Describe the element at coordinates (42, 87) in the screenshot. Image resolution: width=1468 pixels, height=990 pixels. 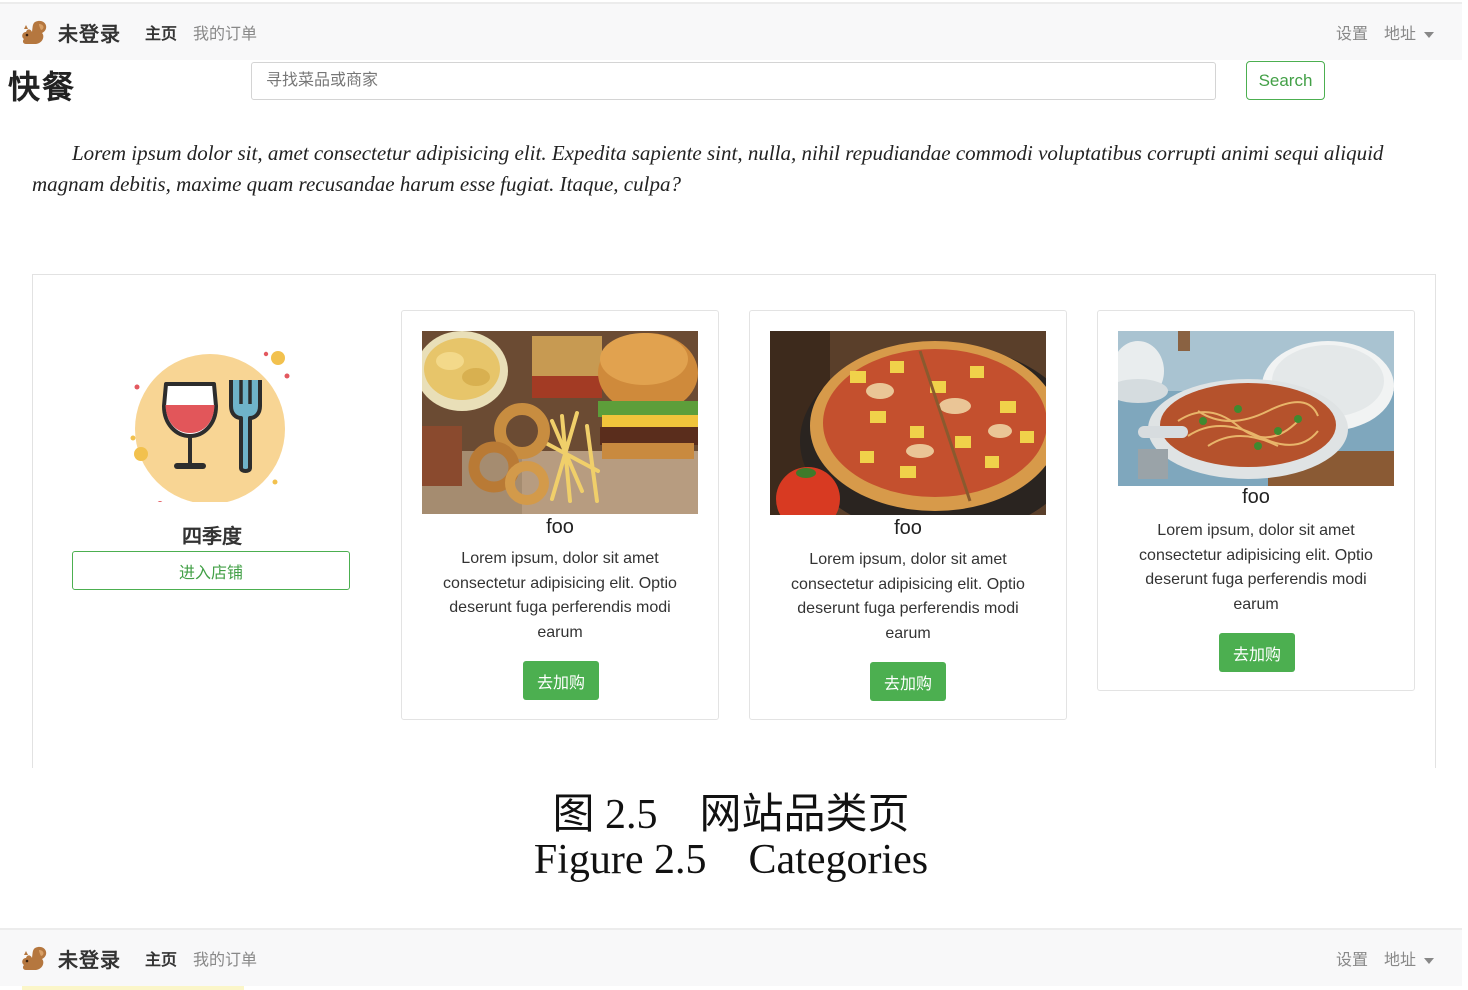
I see `page-title: 快餐` at that location.